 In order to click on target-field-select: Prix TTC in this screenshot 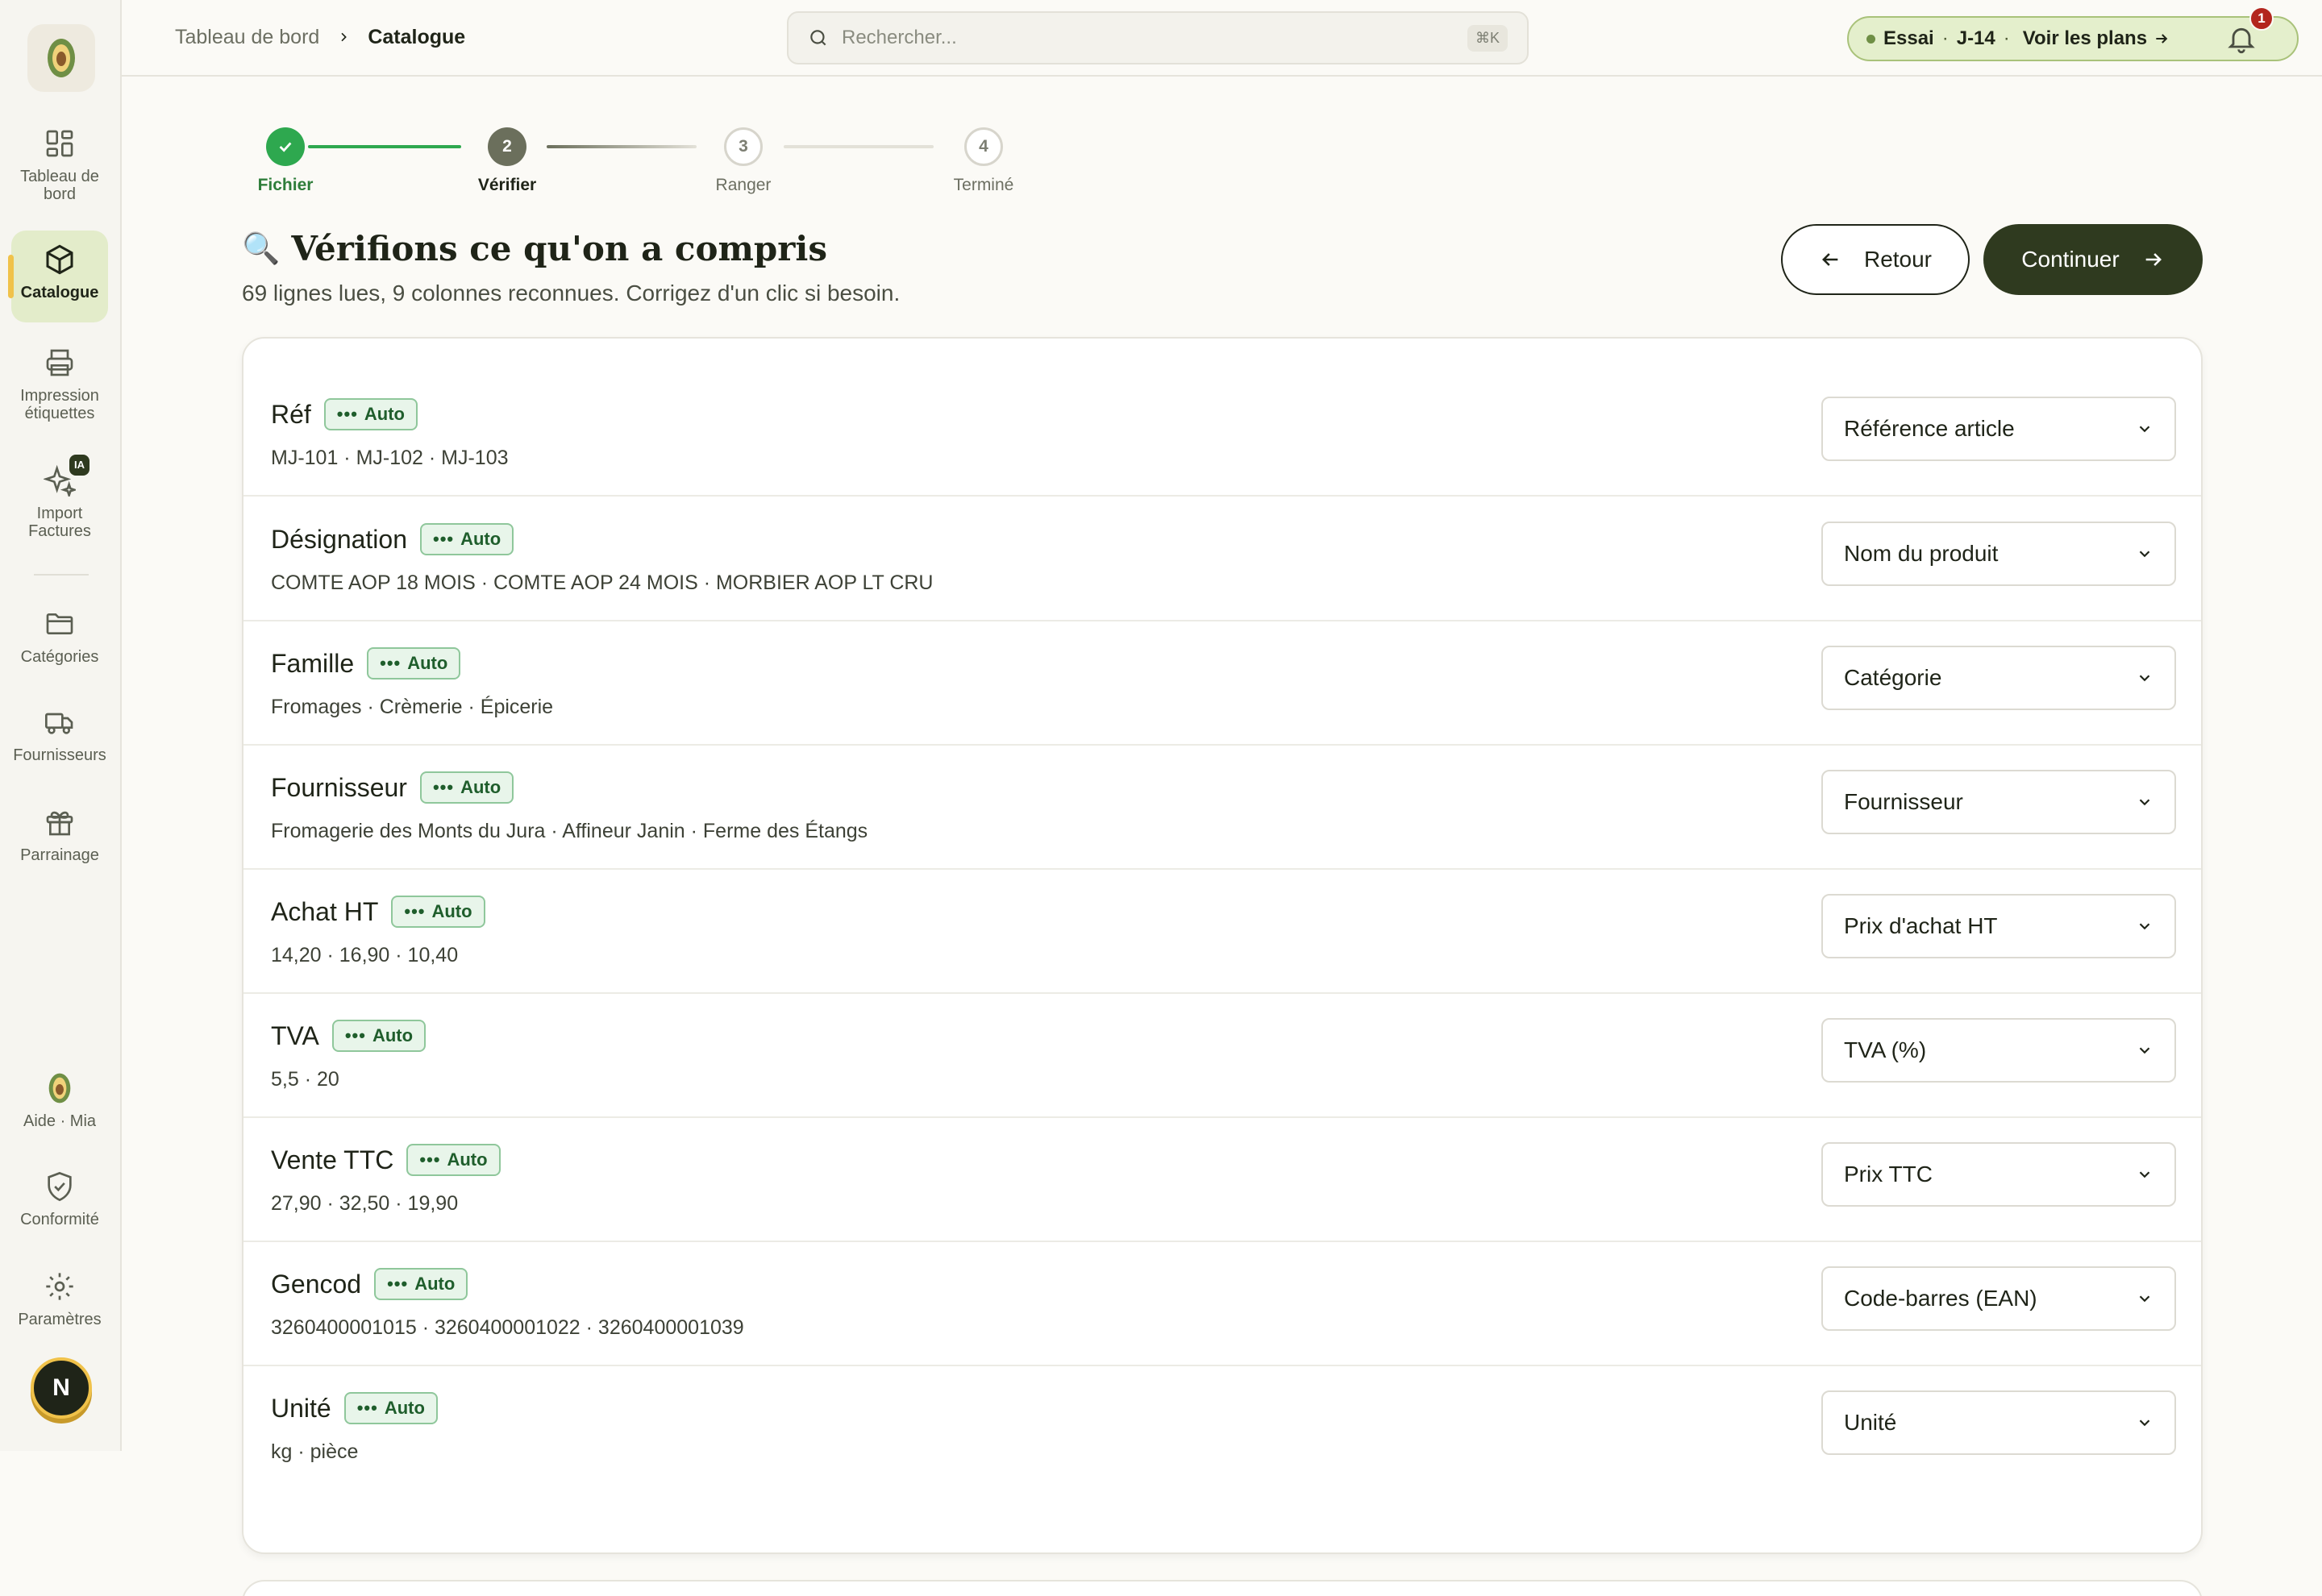, I will do `click(1998, 1174)`.